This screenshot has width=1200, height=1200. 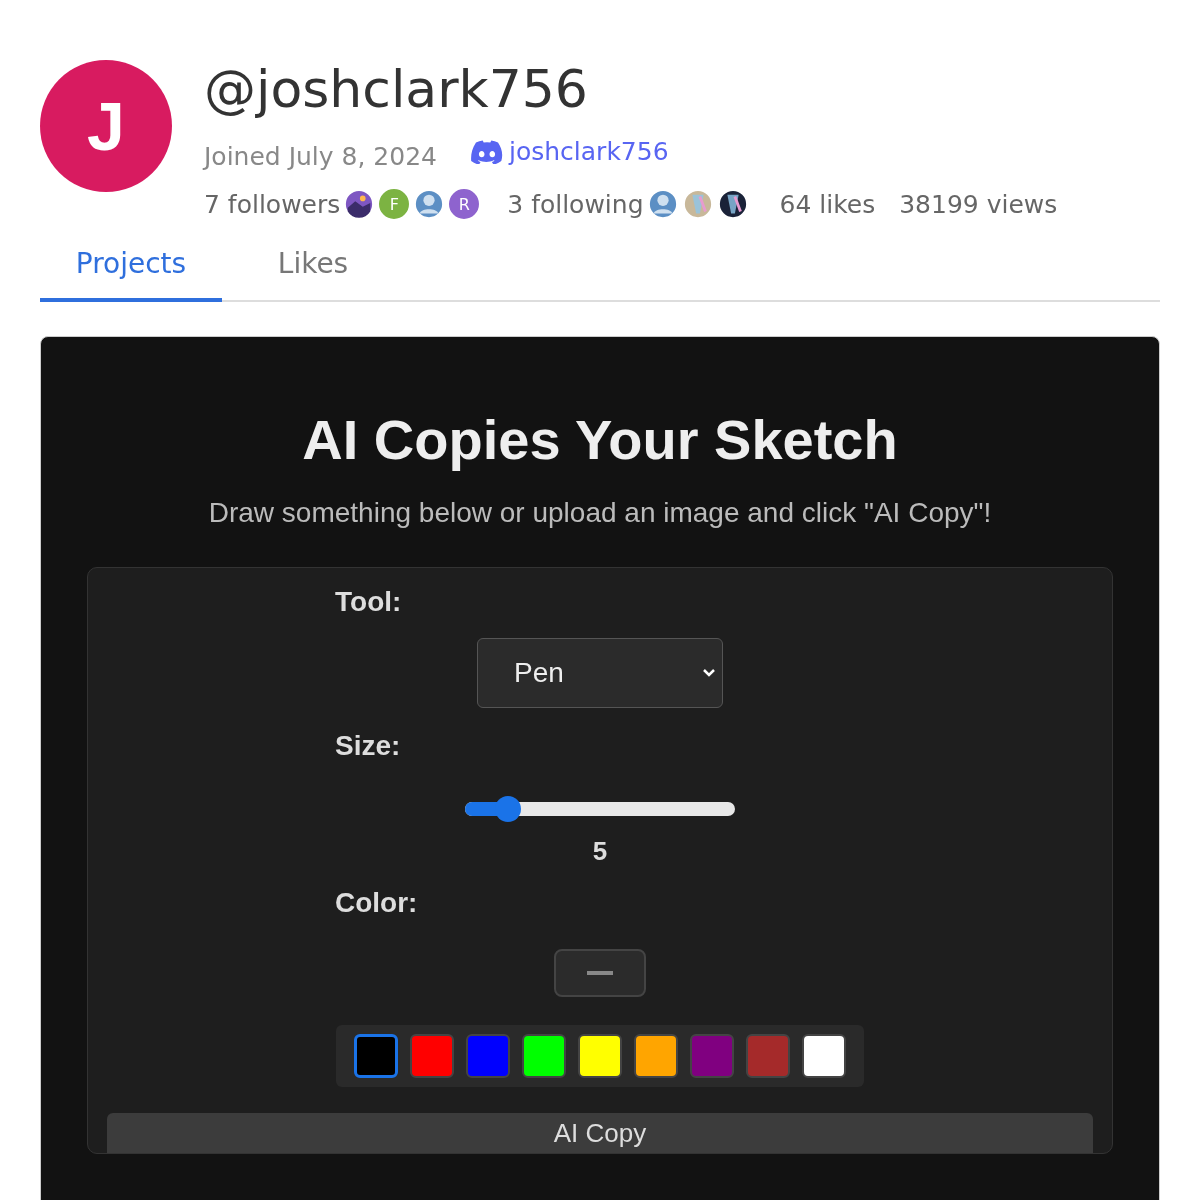 What do you see at coordinates (396, 89) in the screenshot?
I see `username: @joshclark756` at bounding box center [396, 89].